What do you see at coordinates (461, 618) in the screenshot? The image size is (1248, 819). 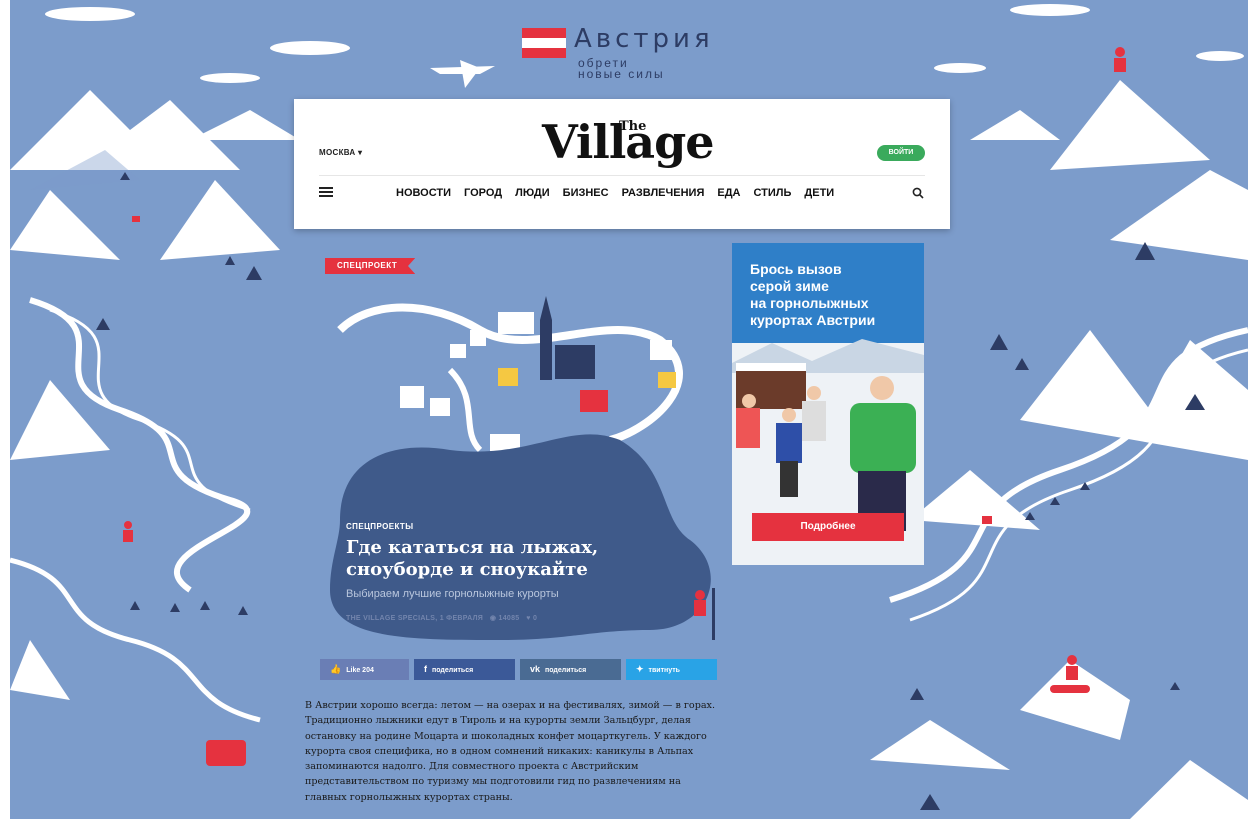 I see `meta-date: 1 ФЕВРАЛЯ` at bounding box center [461, 618].